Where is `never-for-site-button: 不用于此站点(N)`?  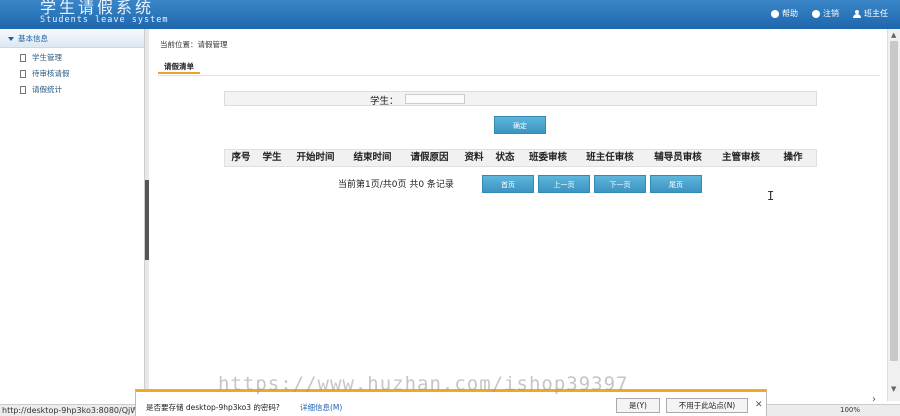
never-for-site-button: 不用于此站点(N) is located at coordinates (707, 405).